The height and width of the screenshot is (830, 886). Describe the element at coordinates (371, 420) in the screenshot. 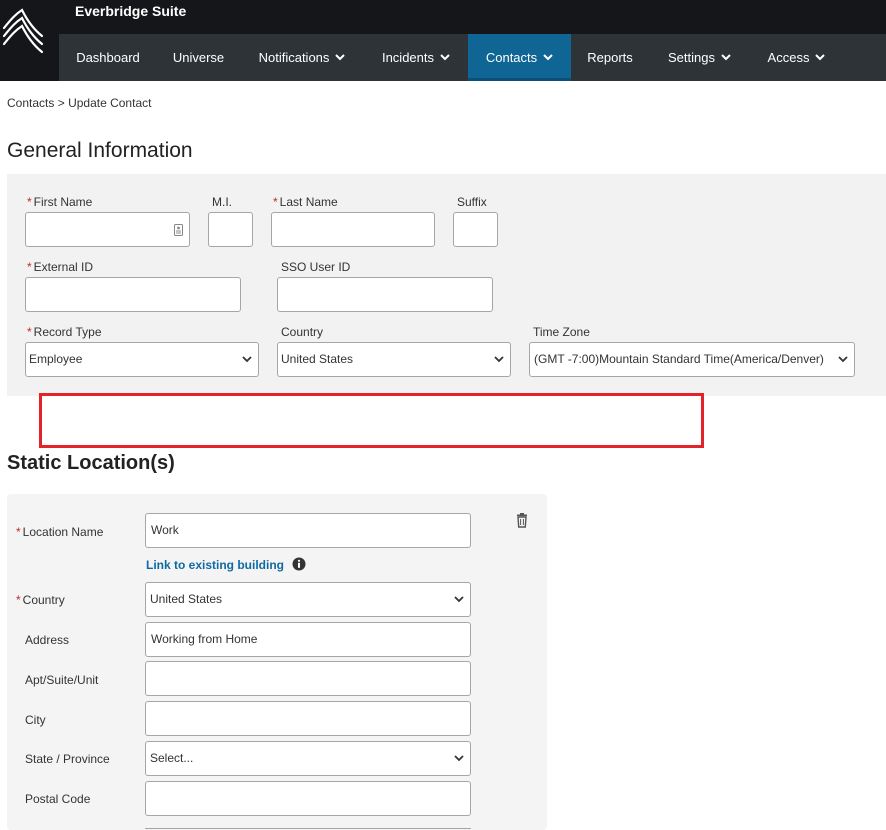

I see `highlight-box` at that location.